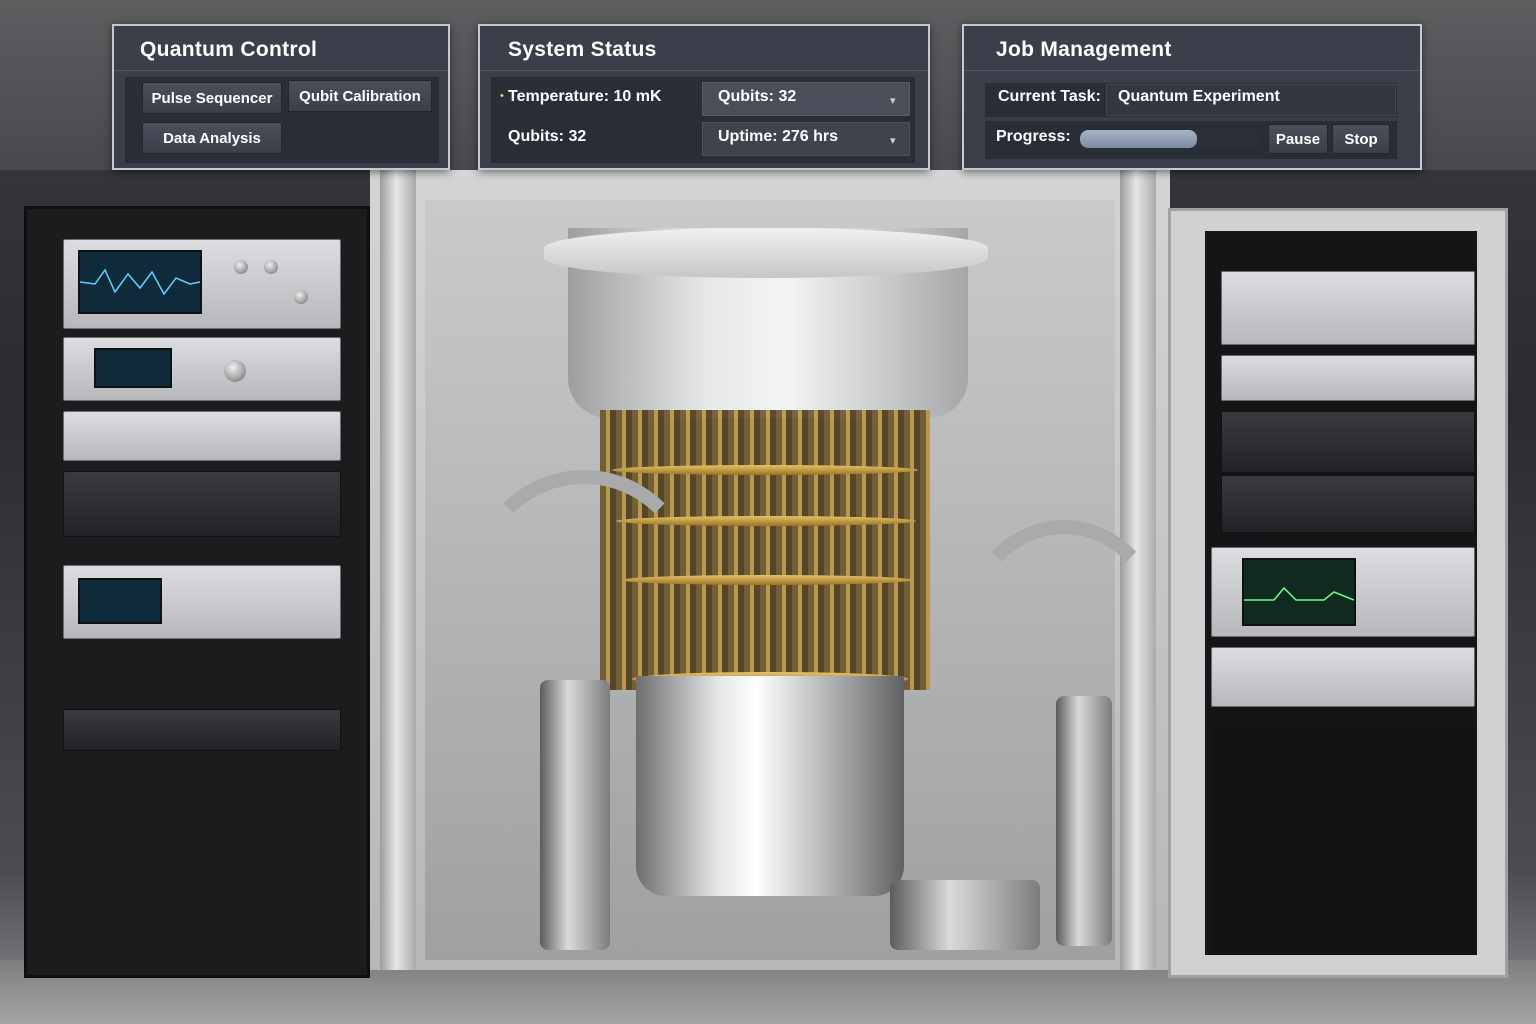 The image size is (1536, 1024). What do you see at coordinates (1343, 677) in the screenshot?
I see `rack-power-unit` at bounding box center [1343, 677].